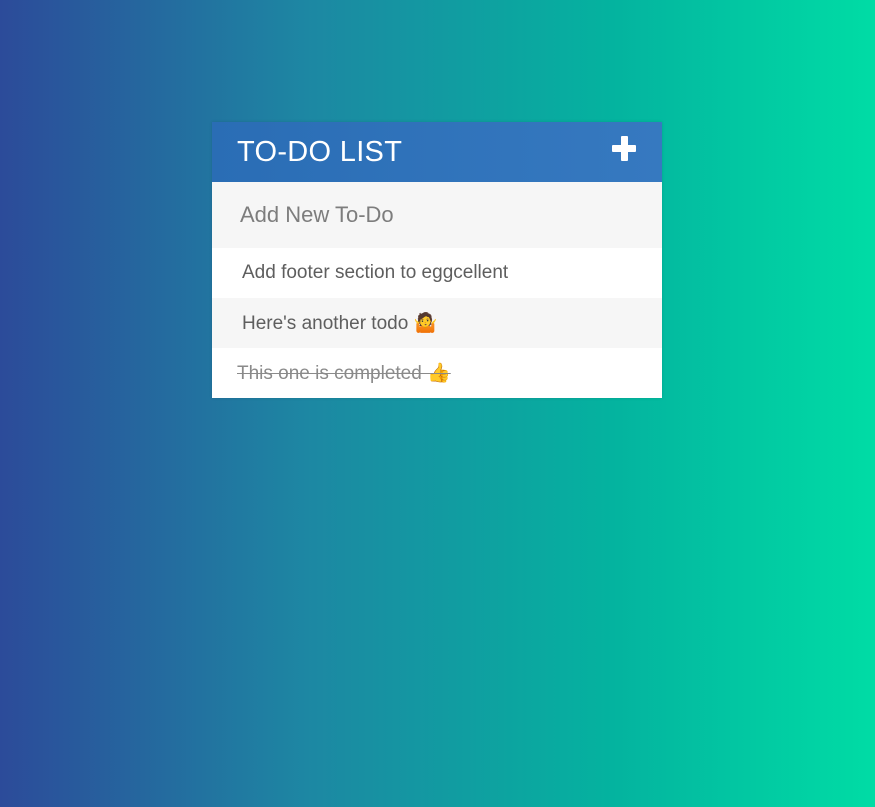  Describe the element at coordinates (344, 373) in the screenshot. I see `todo-item-text: This one is completed 👍` at that location.